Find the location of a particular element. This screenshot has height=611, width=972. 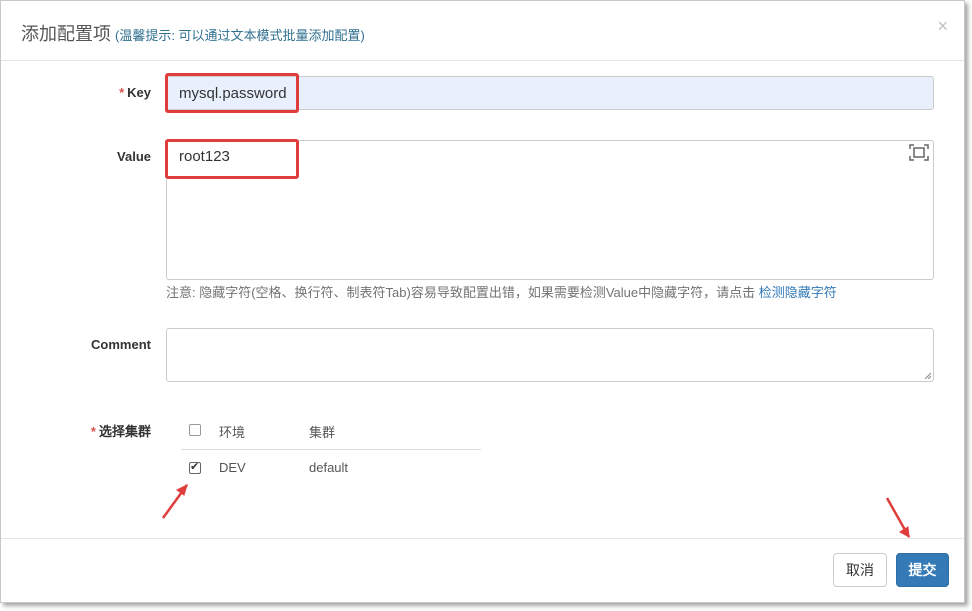

modal-hint: (温馨提示: 可以通过文本模式批量添加配置) is located at coordinates (240, 35).